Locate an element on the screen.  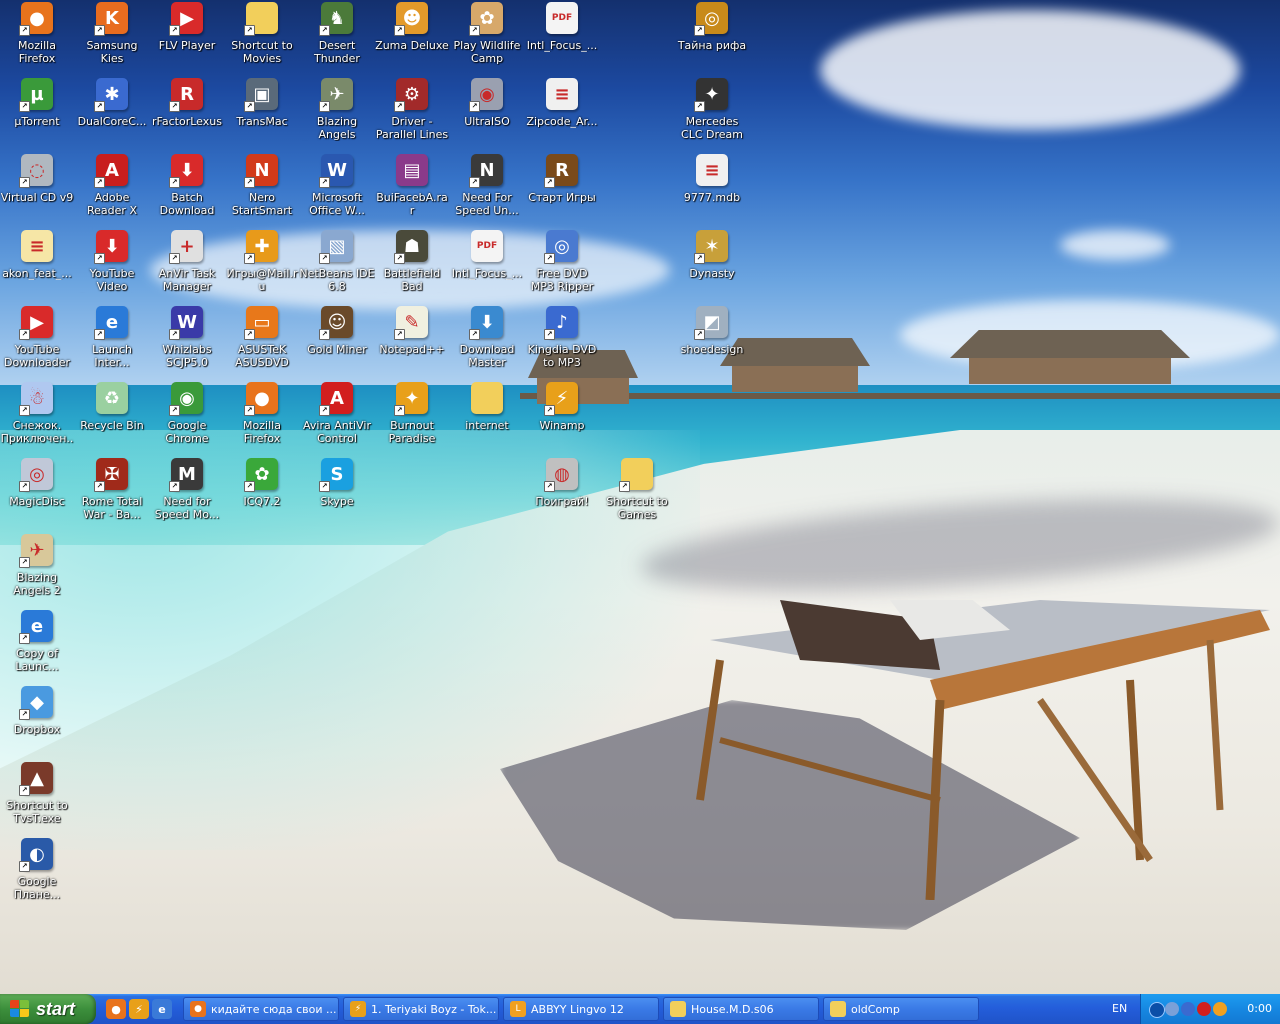
desktop-icon: ◆ ↗ Dropbox is located at coordinates (37, 720).